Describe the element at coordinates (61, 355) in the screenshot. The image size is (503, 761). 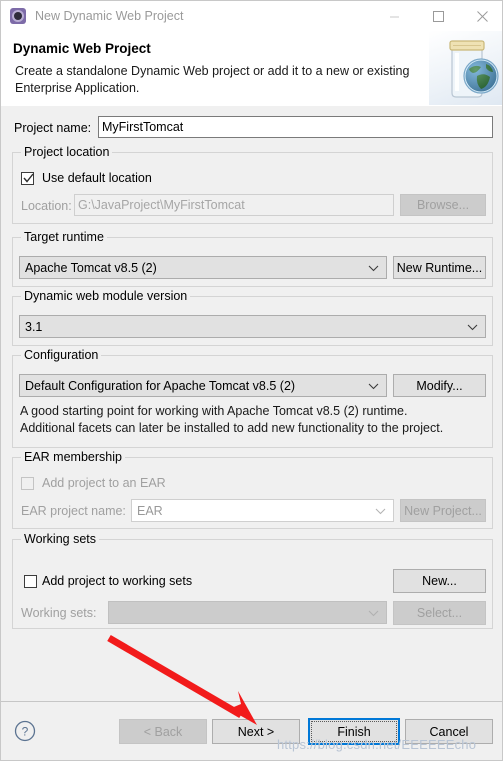
I see `configuration-group-label: Configuration` at that location.